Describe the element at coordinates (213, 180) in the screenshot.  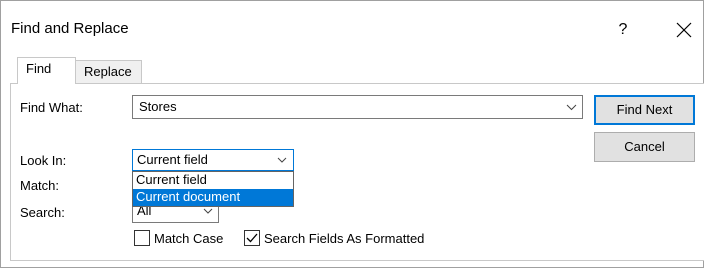
I see `look-in-option-current-field: Current field` at that location.